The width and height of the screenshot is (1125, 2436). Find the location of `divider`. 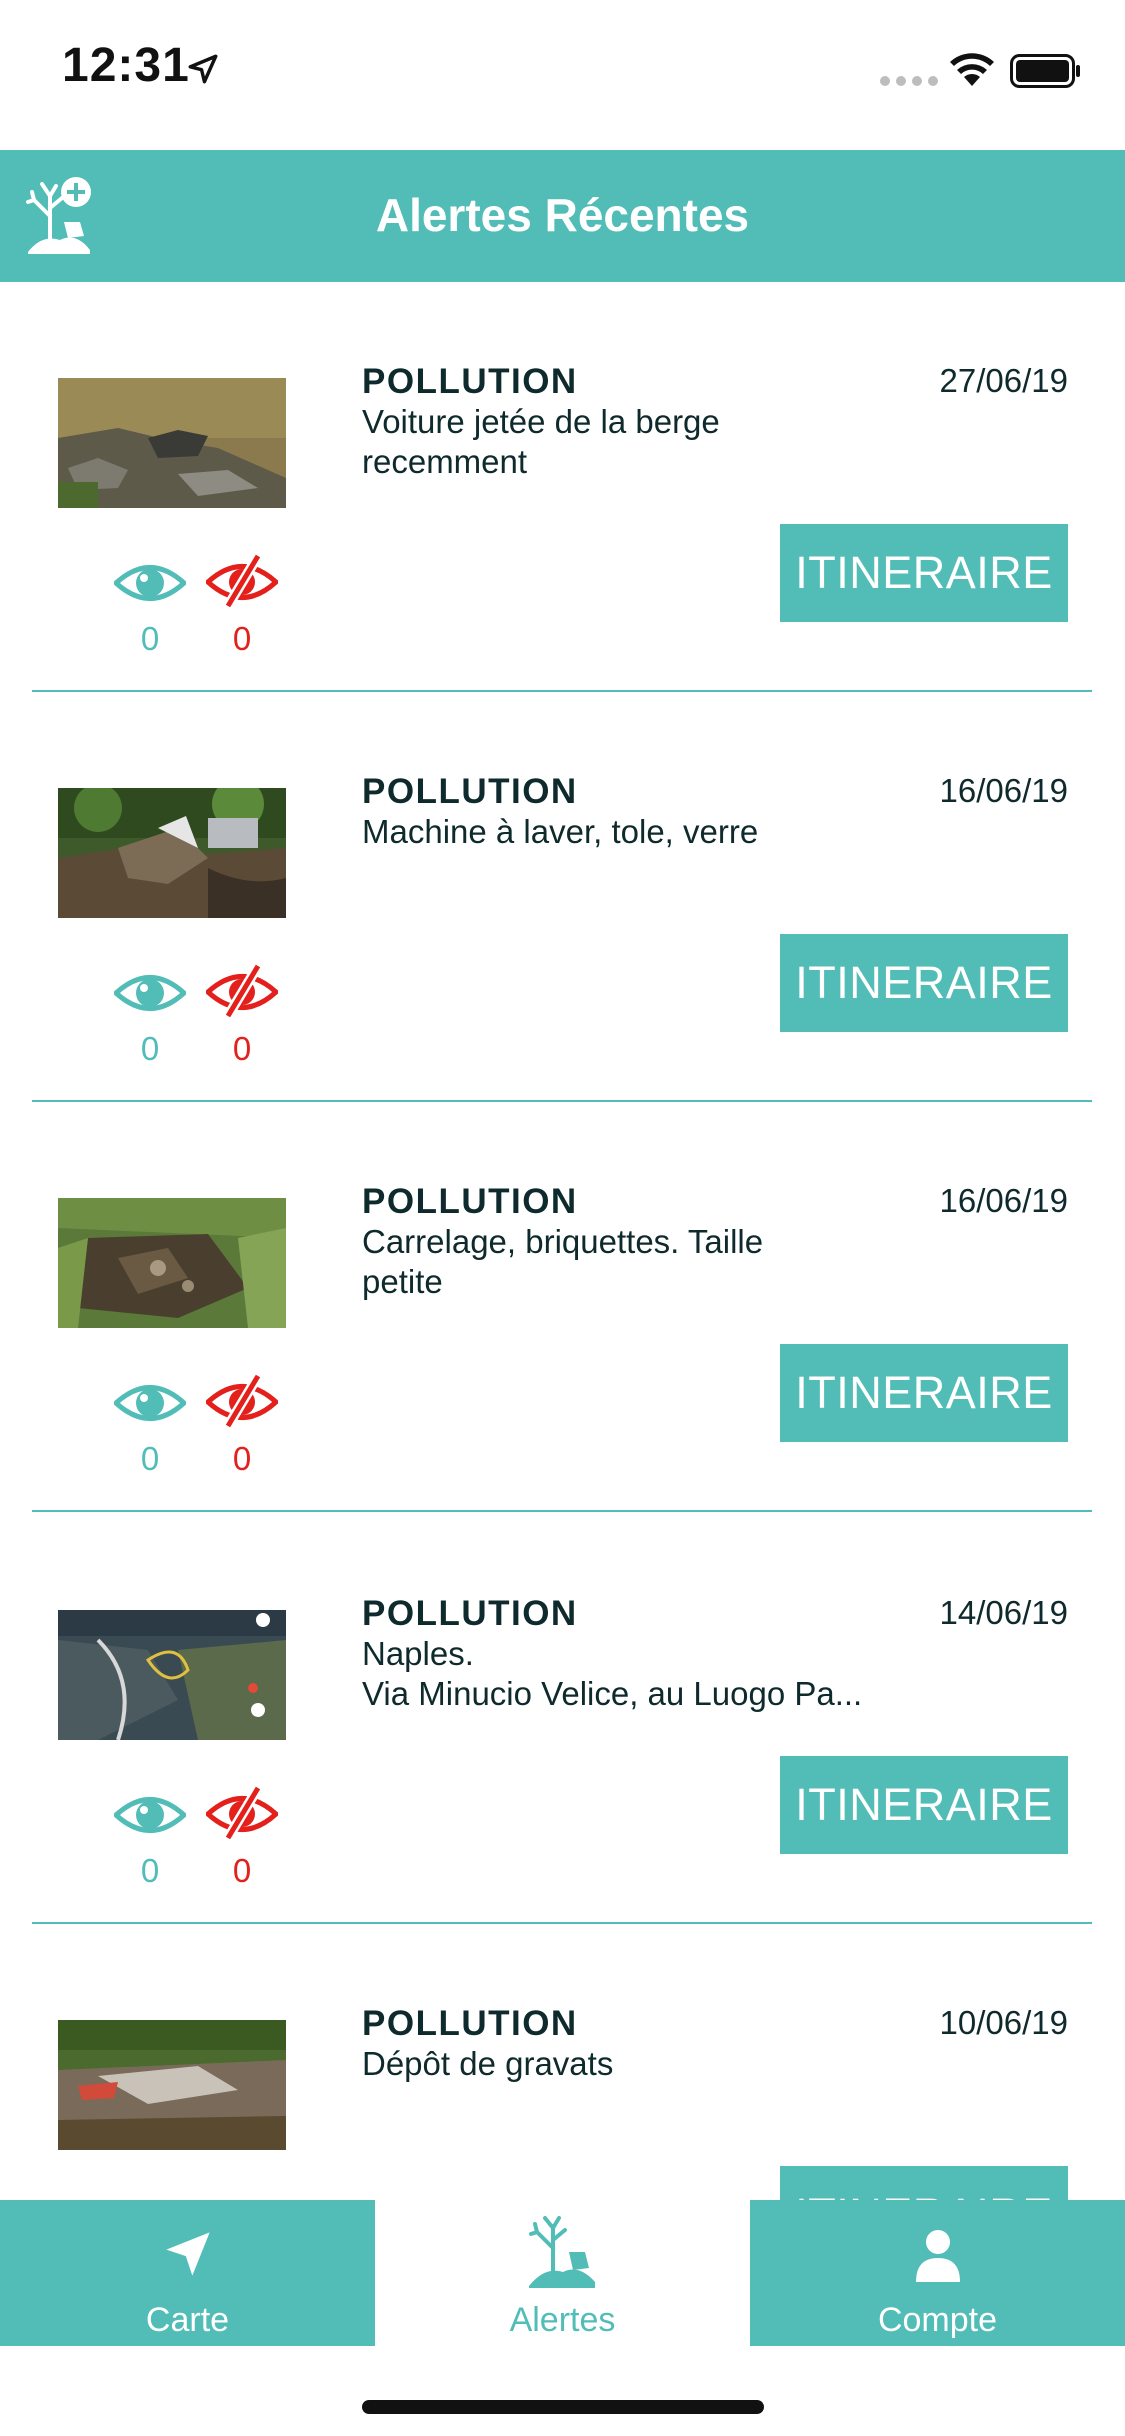

divider is located at coordinates (562, 1511).